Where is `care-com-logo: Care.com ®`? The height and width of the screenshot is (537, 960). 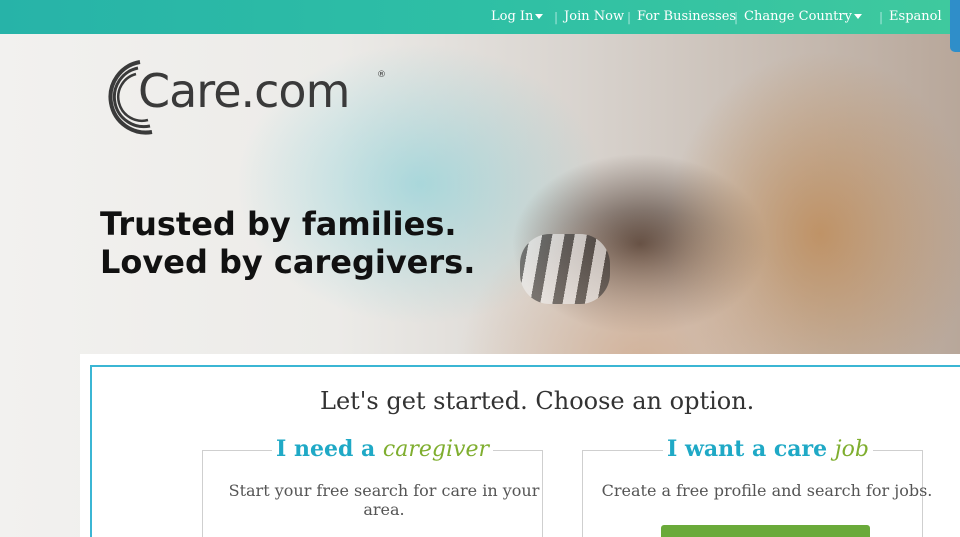
care-com-logo: Care.com ® is located at coordinates (250, 98).